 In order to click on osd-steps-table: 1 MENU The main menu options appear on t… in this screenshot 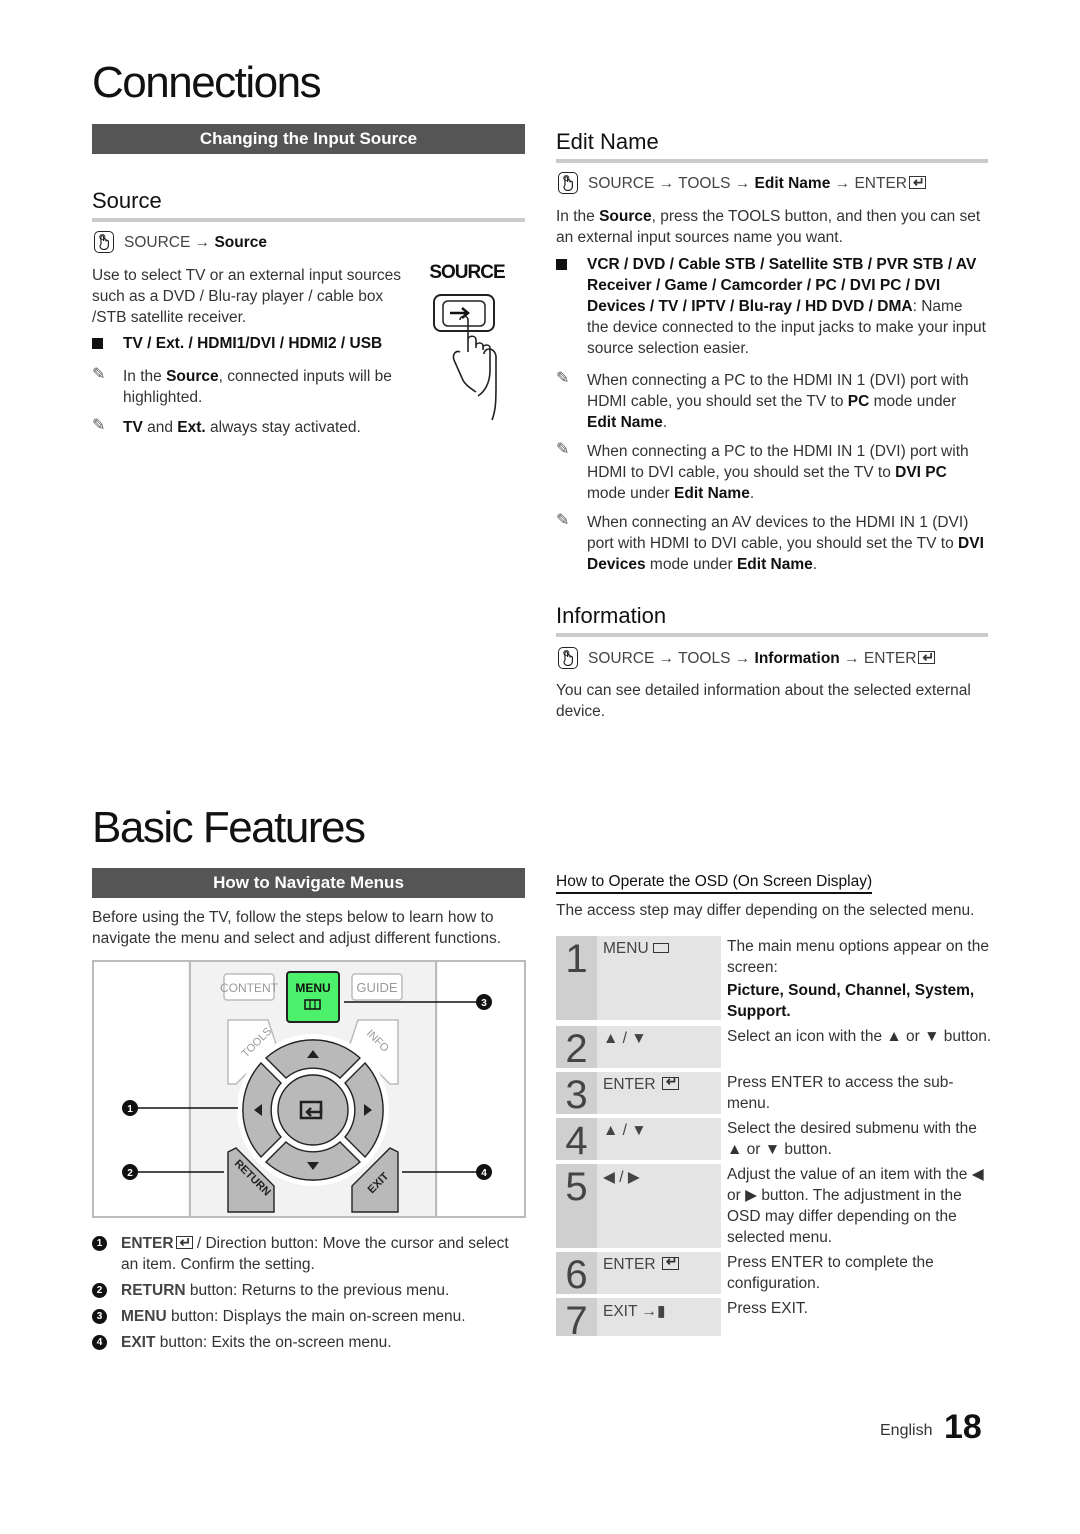, I will do `click(774, 1139)`.